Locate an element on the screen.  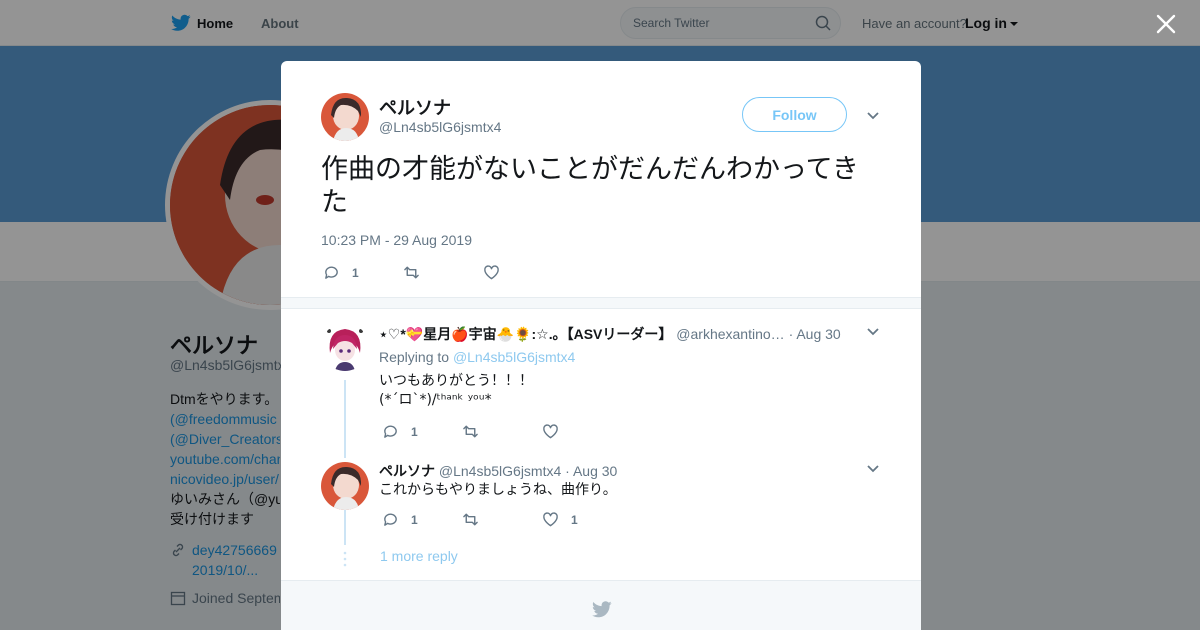
tweet-timestamp: 10:23 PM - 29 Aug 2019 is located at coordinates (396, 240).